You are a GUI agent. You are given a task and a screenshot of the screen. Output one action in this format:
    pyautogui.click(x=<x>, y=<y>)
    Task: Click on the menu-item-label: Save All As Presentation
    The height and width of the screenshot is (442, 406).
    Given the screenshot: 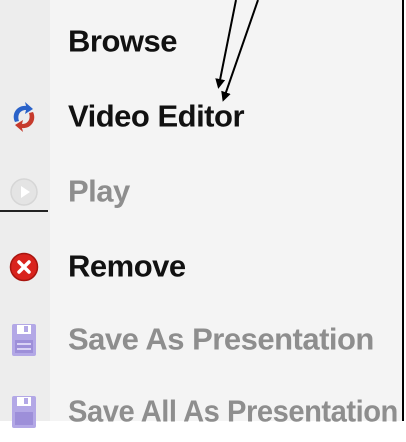 What is the action you would take?
    pyautogui.click(x=233, y=411)
    